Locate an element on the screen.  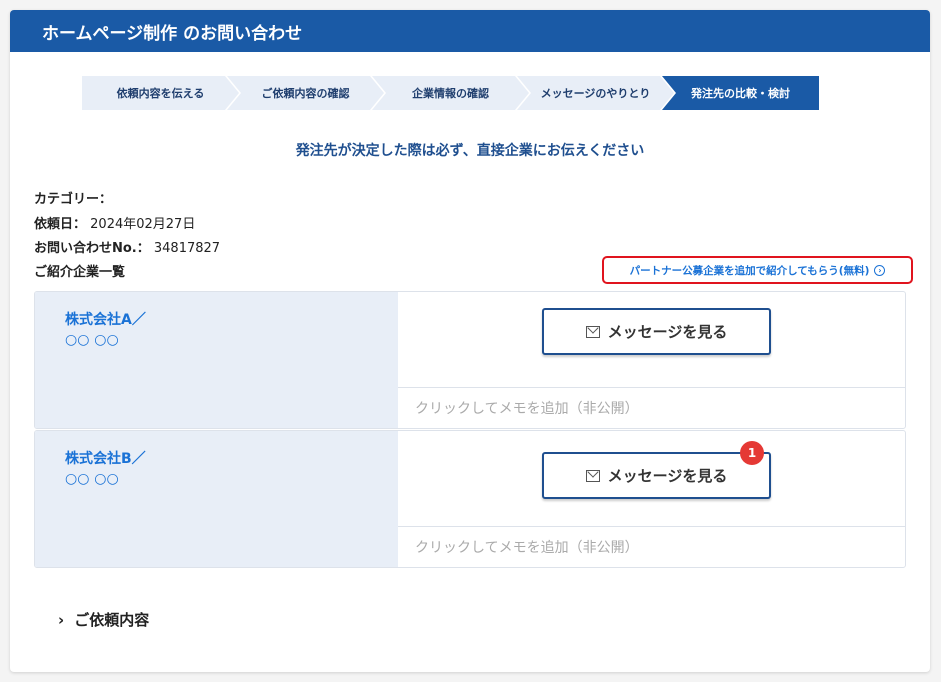
date-line: 依頼日： 2024年02月27日 is located at coordinates (114, 222).